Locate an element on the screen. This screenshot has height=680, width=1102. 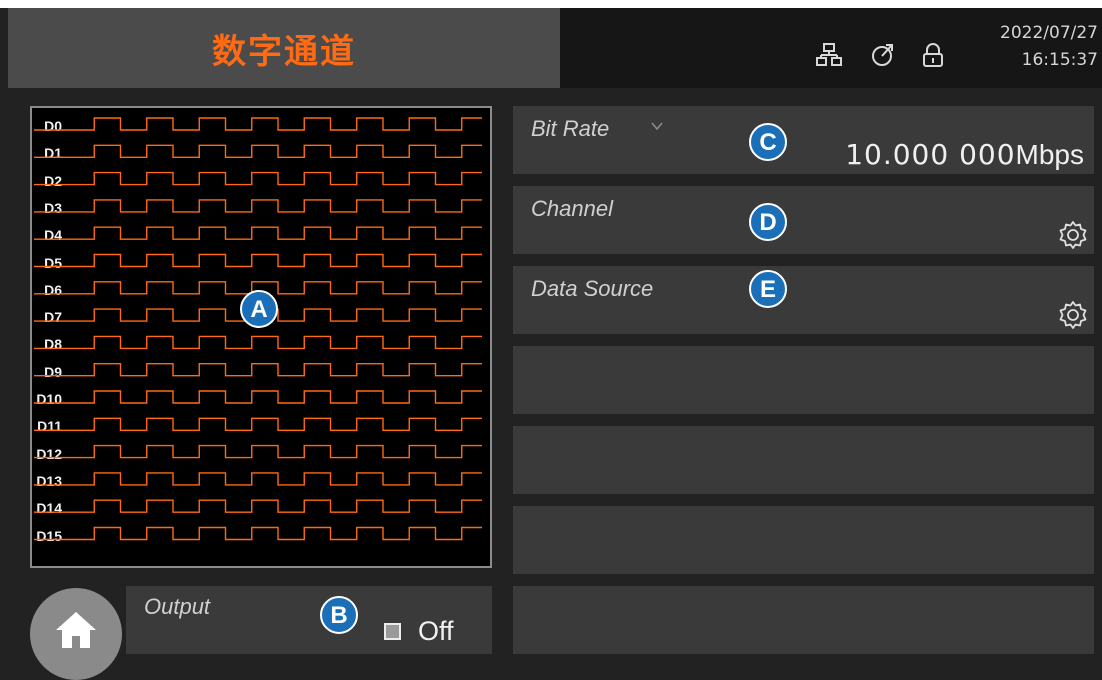
top-frame is located at coordinates (551, 4).